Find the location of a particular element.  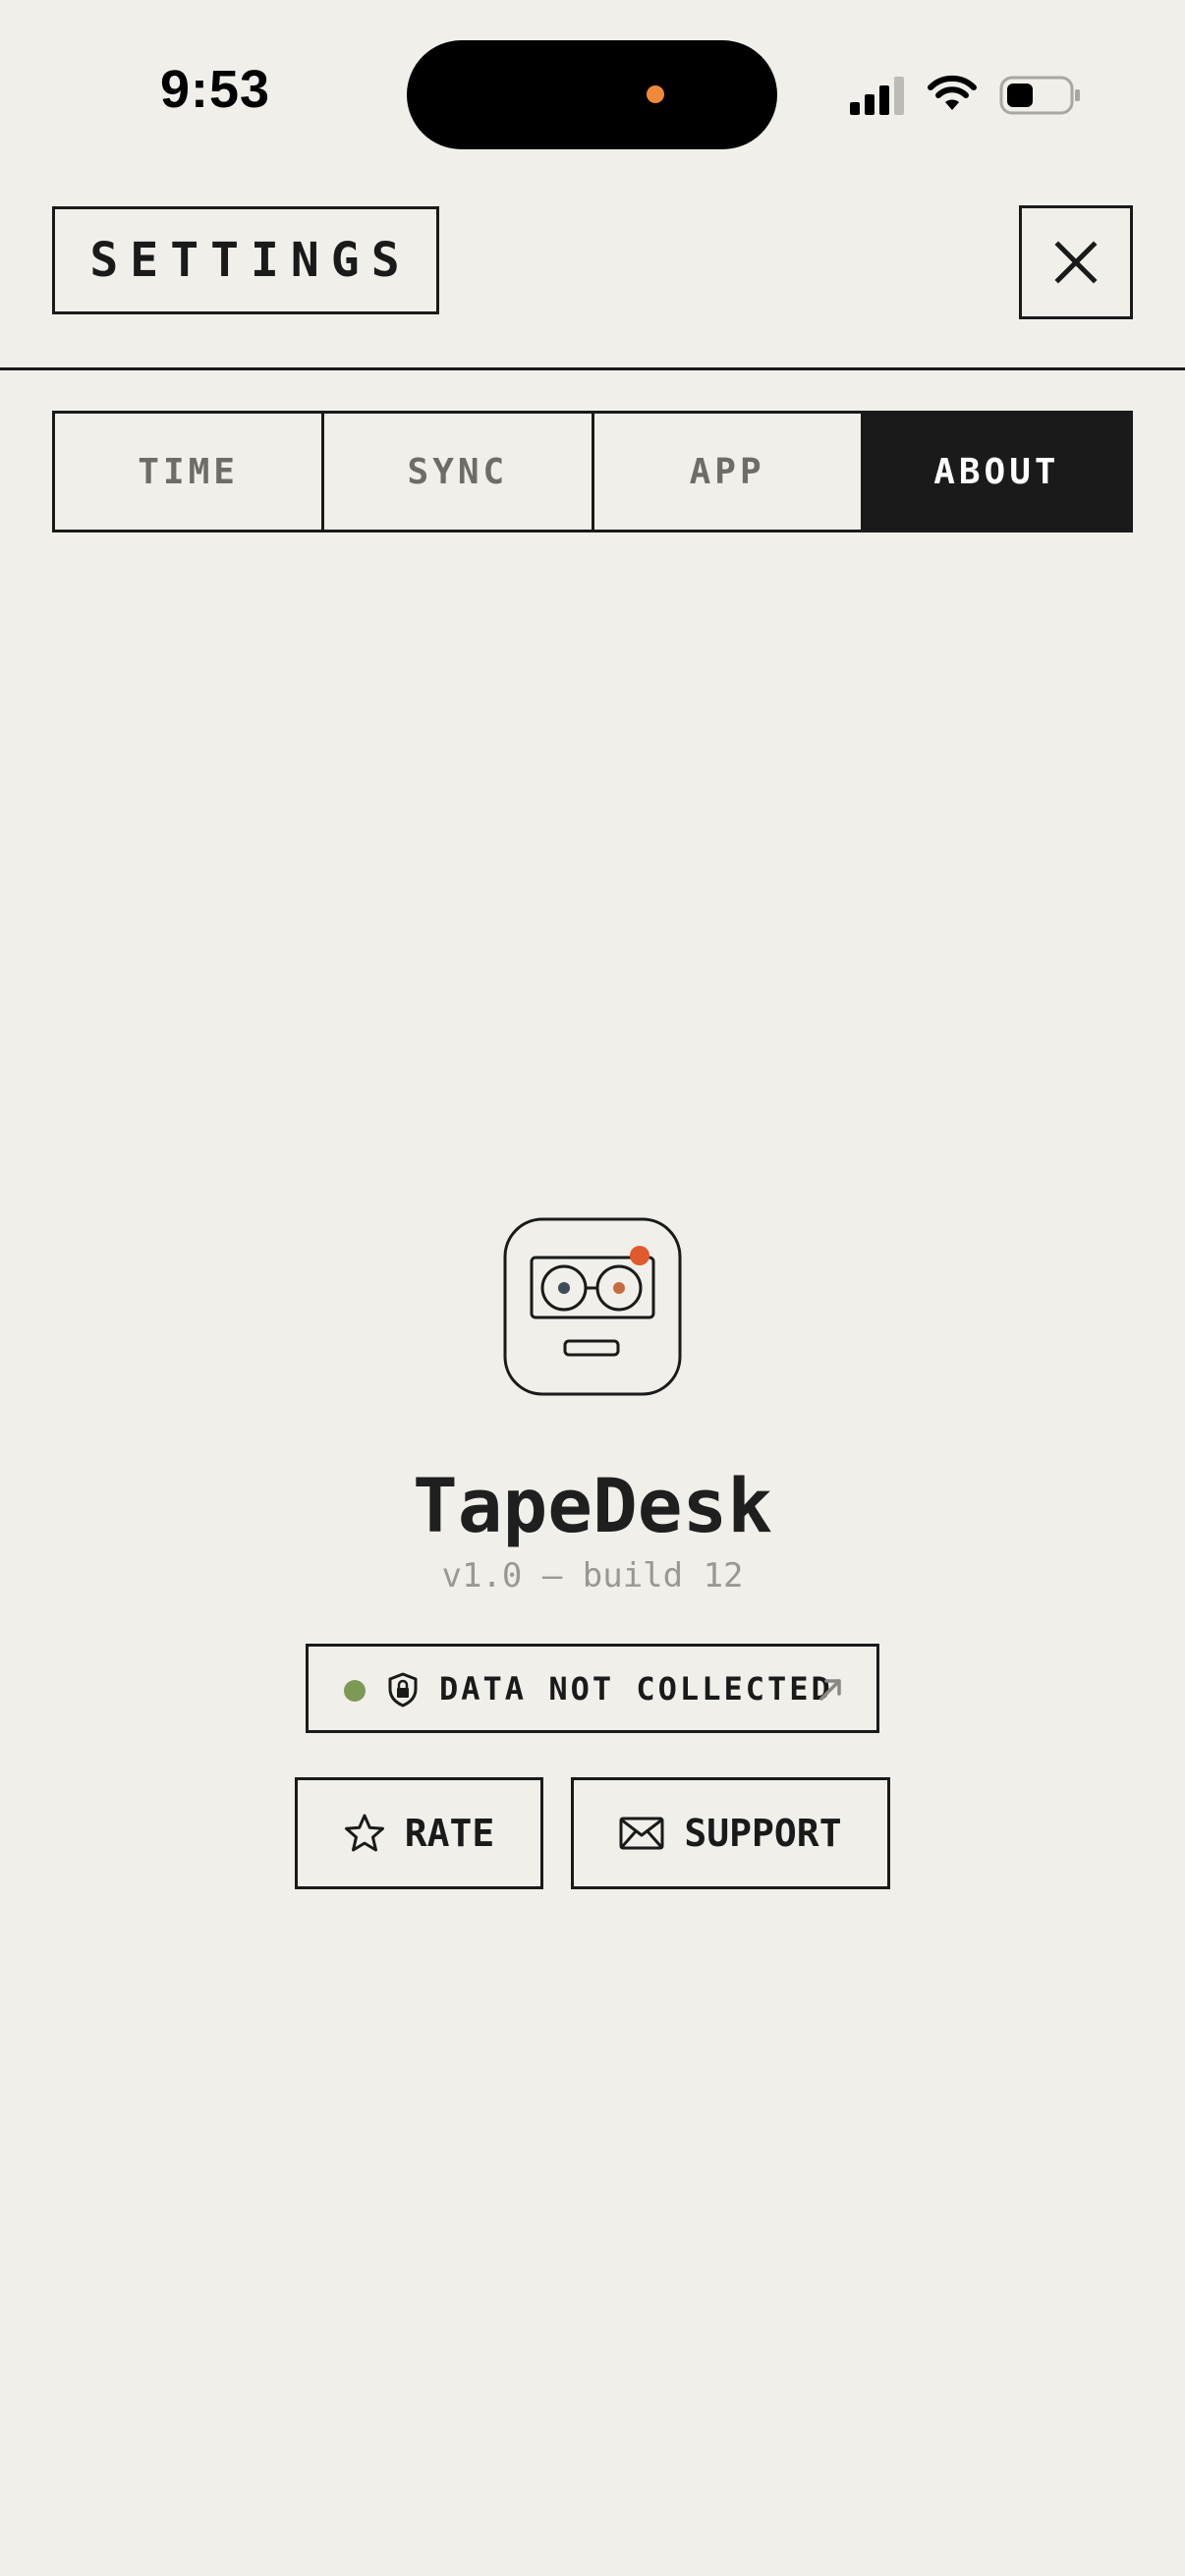

tab-about: ABOUT is located at coordinates (997, 472).